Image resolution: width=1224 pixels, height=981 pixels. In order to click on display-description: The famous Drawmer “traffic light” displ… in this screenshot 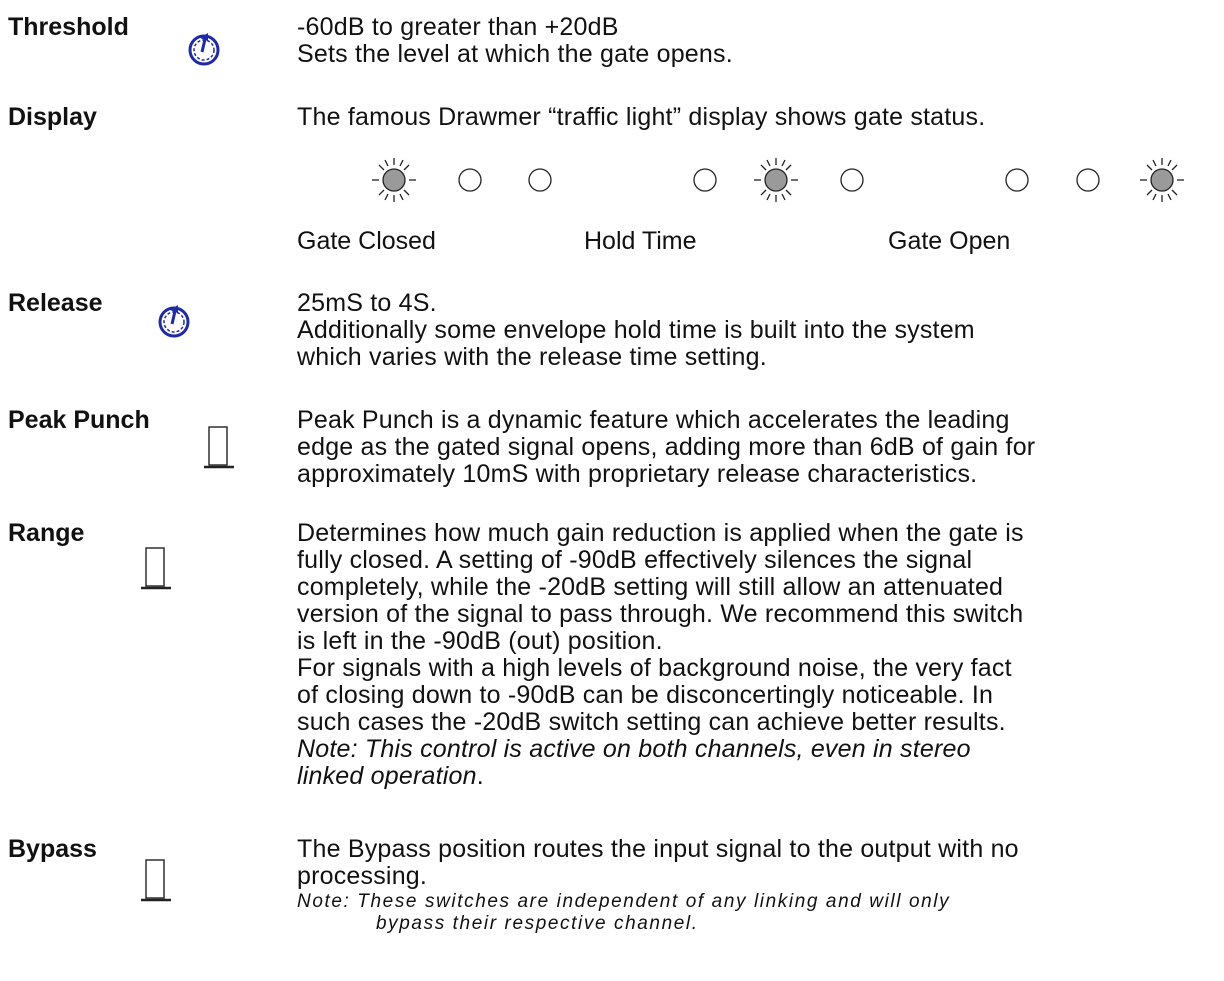, I will do `click(747, 117)`.